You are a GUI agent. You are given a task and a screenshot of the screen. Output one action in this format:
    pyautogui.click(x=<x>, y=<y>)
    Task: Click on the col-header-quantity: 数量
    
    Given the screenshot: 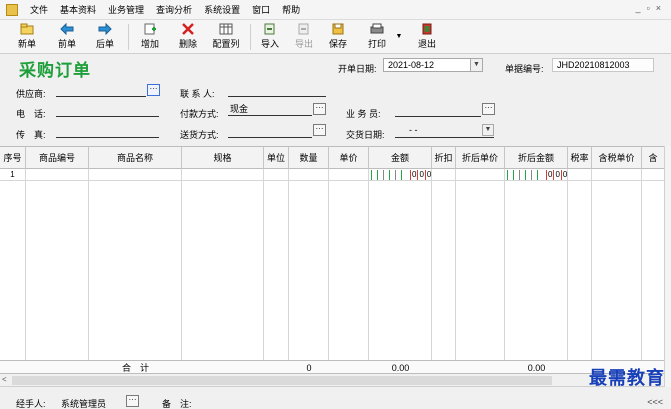 What is the action you would take?
    pyautogui.click(x=309, y=158)
    